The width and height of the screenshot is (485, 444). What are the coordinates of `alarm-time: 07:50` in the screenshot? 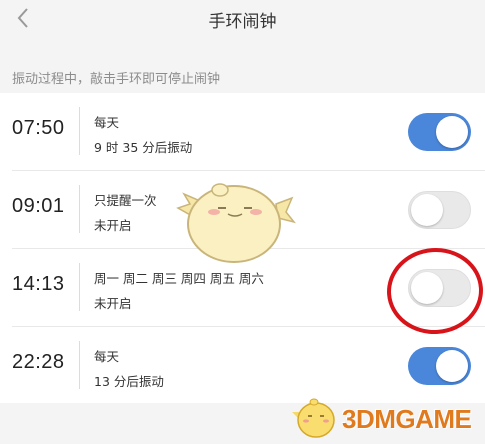 It's located at (38, 128).